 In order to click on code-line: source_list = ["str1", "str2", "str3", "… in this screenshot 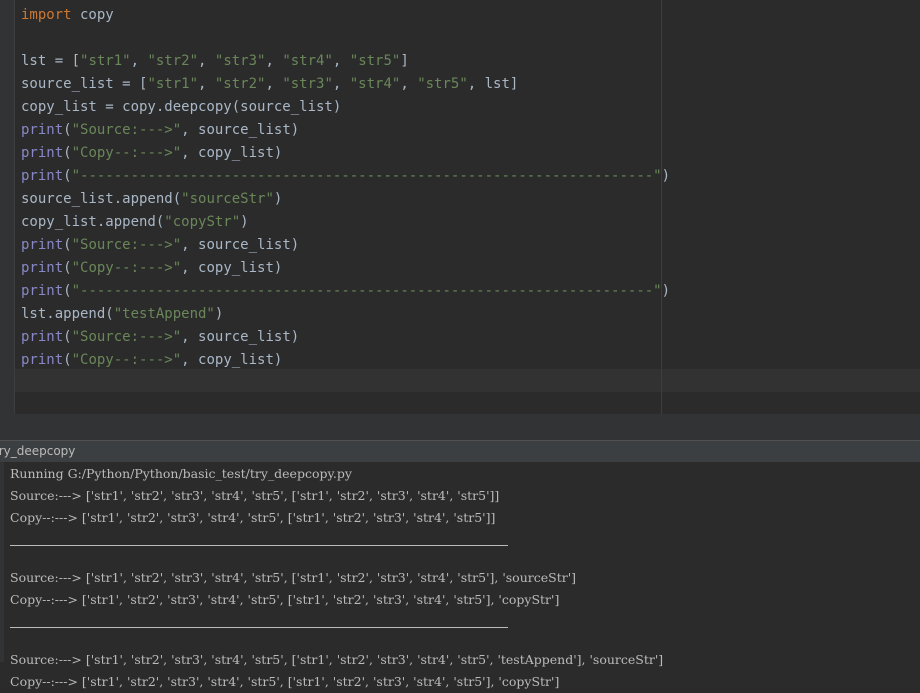, I will do `click(270, 84)`.